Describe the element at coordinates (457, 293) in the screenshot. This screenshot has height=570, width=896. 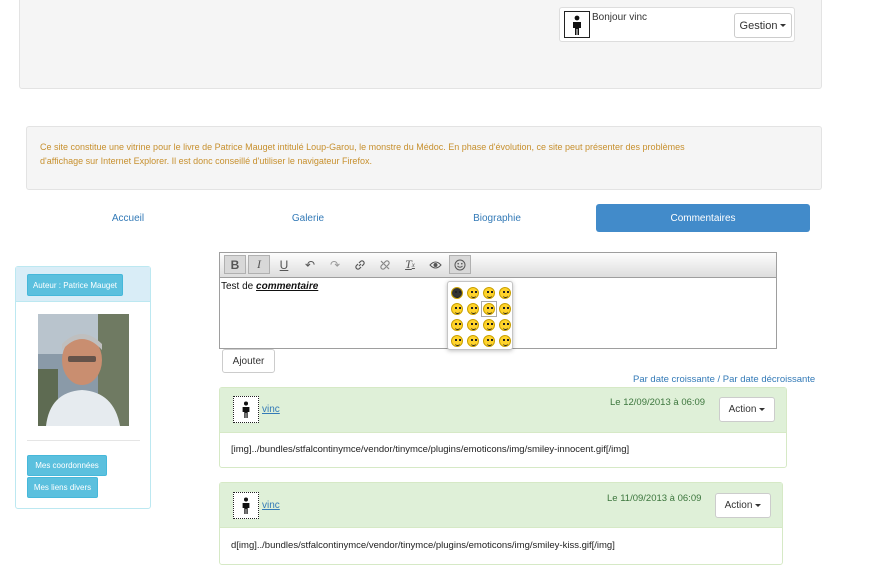
I see `smiley-cool-icon` at that location.